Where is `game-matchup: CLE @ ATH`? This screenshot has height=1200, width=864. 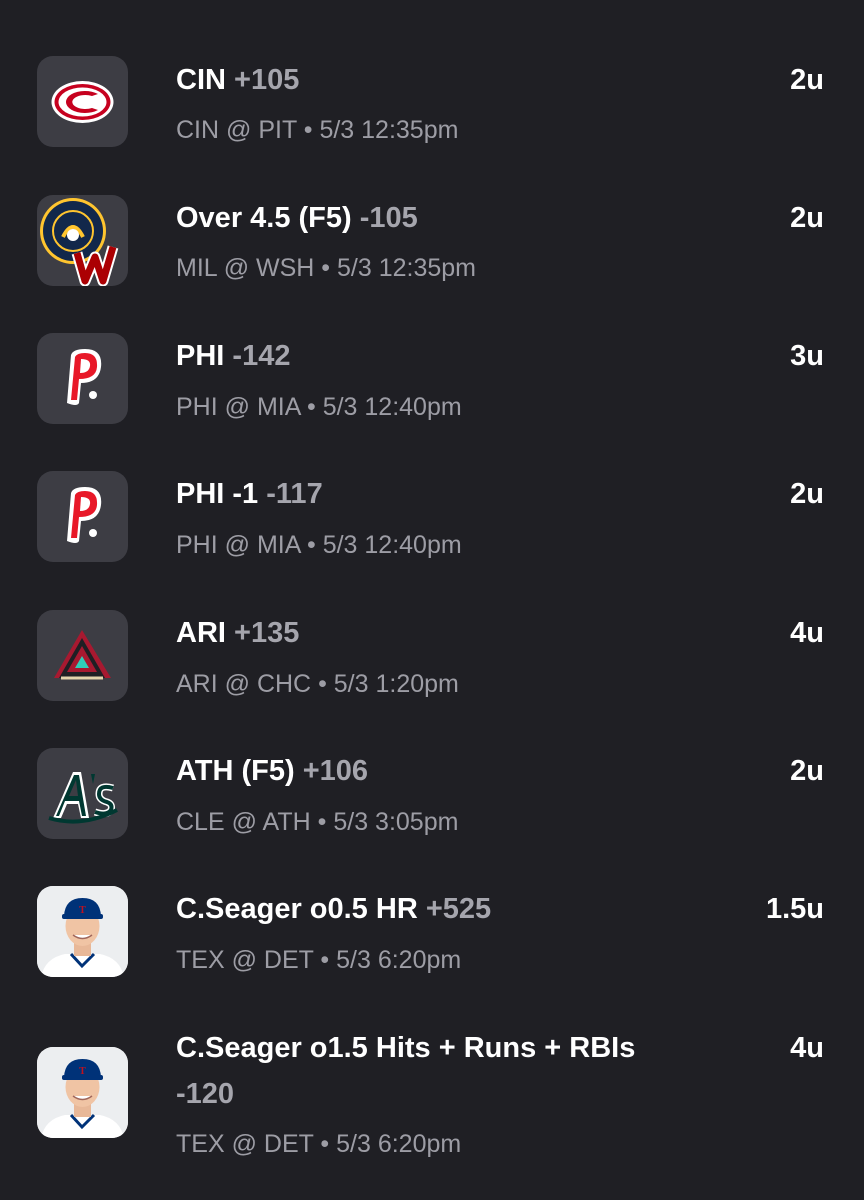 game-matchup: CLE @ ATH is located at coordinates (243, 822).